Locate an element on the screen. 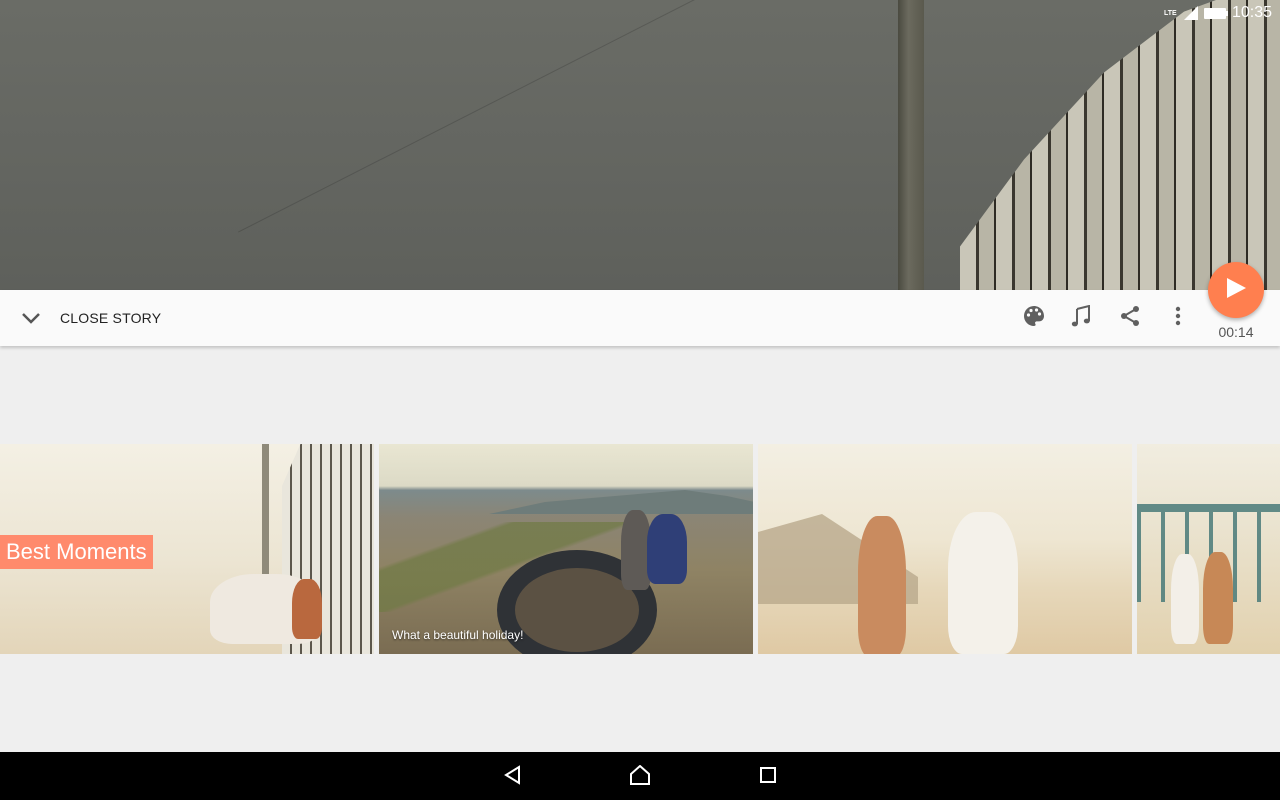 The image size is (1280, 800). palette-icon is located at coordinates (1034, 318).